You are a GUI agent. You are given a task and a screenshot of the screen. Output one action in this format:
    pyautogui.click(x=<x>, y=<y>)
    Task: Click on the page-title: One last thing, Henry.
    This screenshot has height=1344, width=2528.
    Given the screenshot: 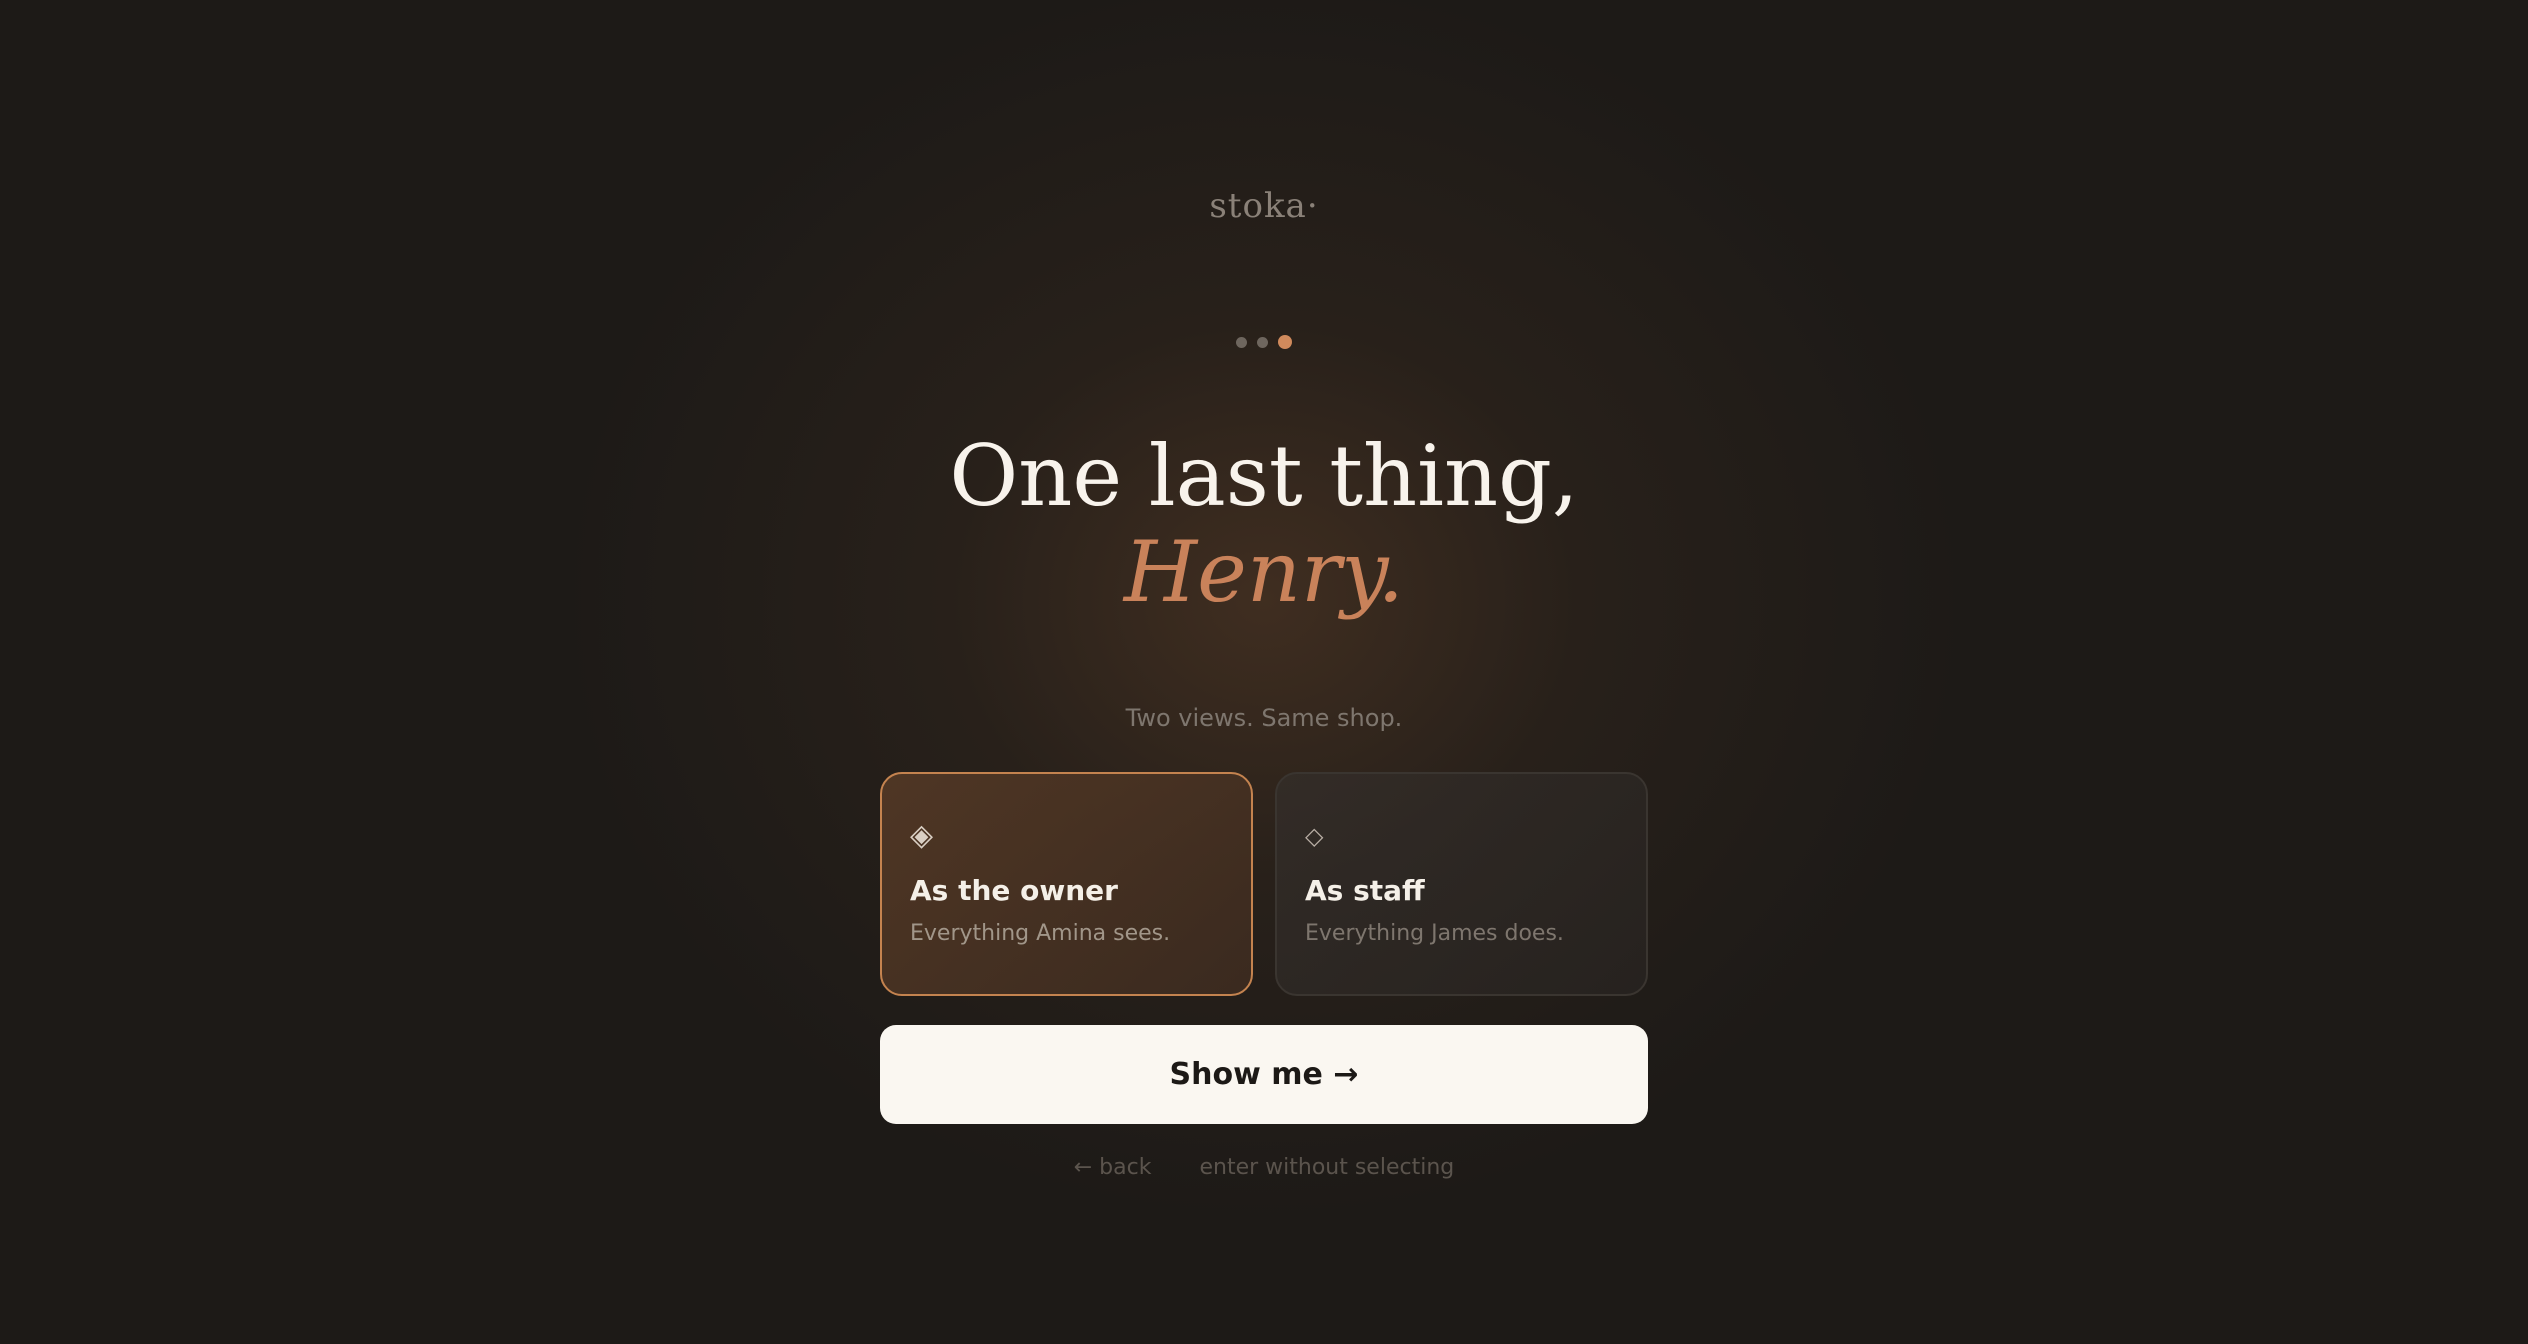 What is the action you would take?
    pyautogui.click(x=1264, y=524)
    